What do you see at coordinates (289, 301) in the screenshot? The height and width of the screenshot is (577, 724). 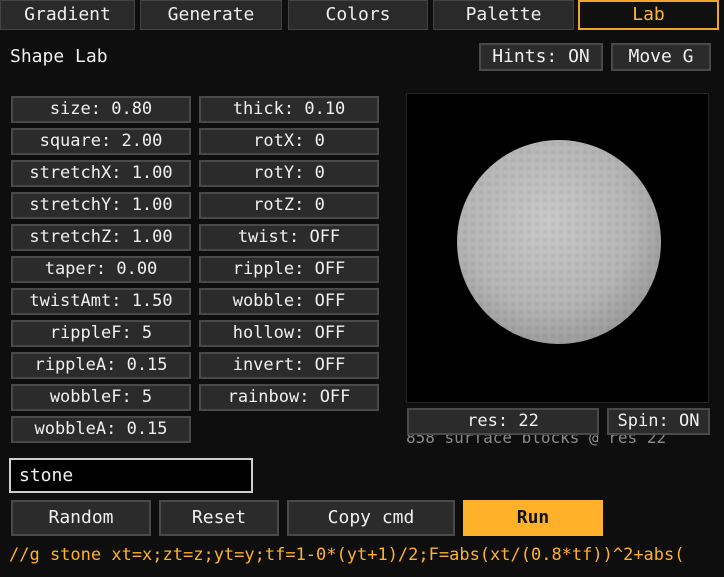 I see `param-wobble-toggle: wobble: OFF` at bounding box center [289, 301].